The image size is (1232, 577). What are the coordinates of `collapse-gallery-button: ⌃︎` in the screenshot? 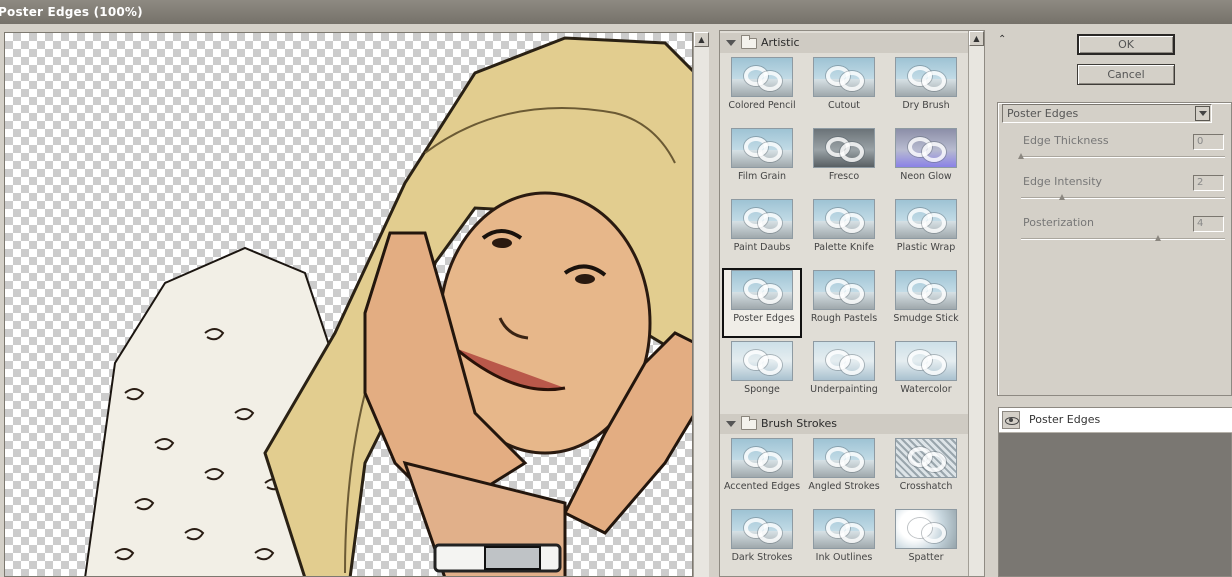 It's located at (1002, 39).